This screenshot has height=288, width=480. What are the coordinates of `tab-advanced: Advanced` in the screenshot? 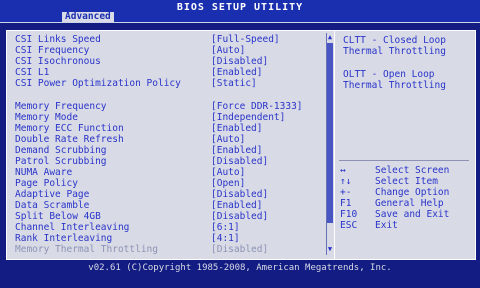 It's located at (88, 17).